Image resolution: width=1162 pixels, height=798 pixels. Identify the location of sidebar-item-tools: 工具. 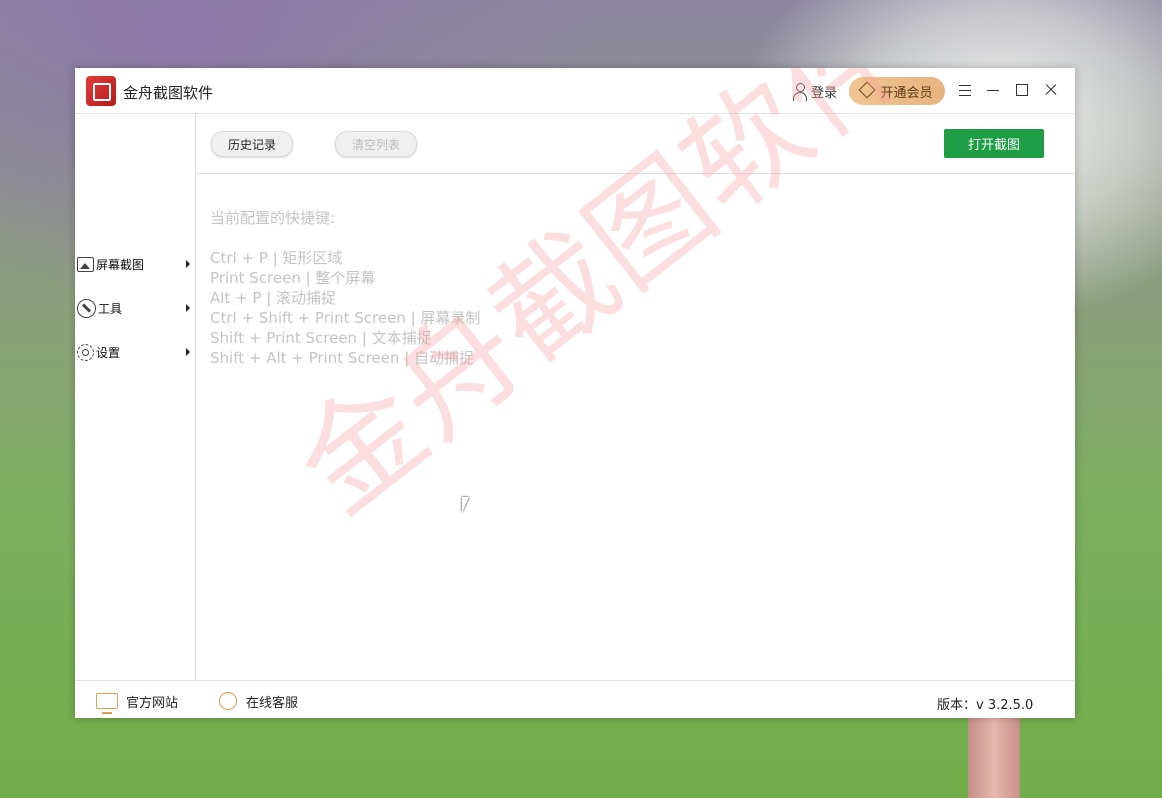
(135, 308).